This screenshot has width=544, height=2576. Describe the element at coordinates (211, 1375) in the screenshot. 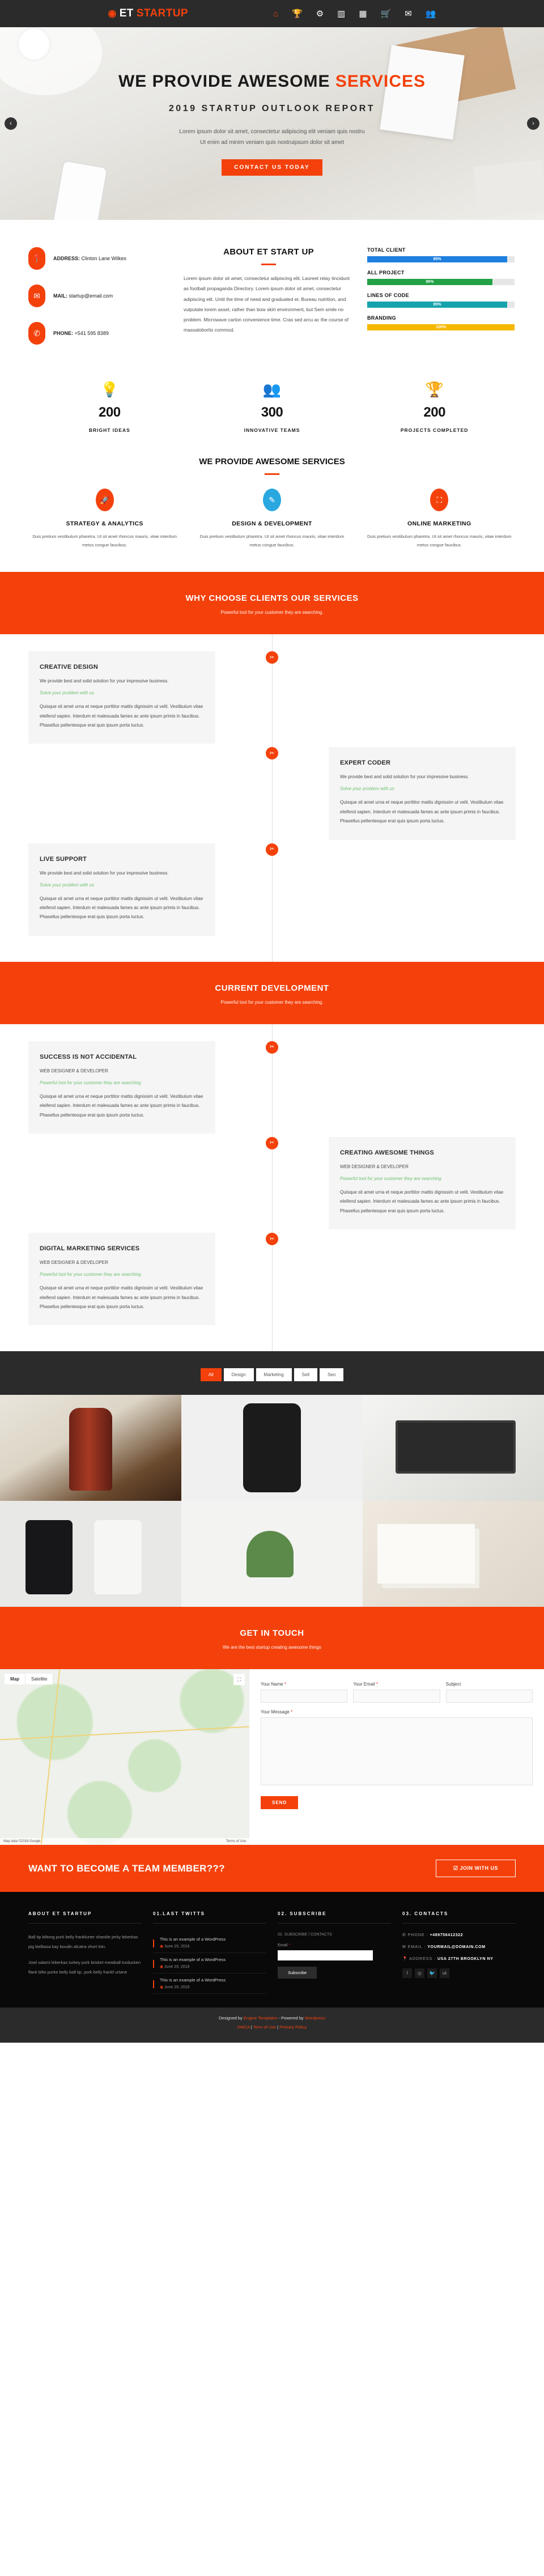

I see `filter-all: All` at that location.